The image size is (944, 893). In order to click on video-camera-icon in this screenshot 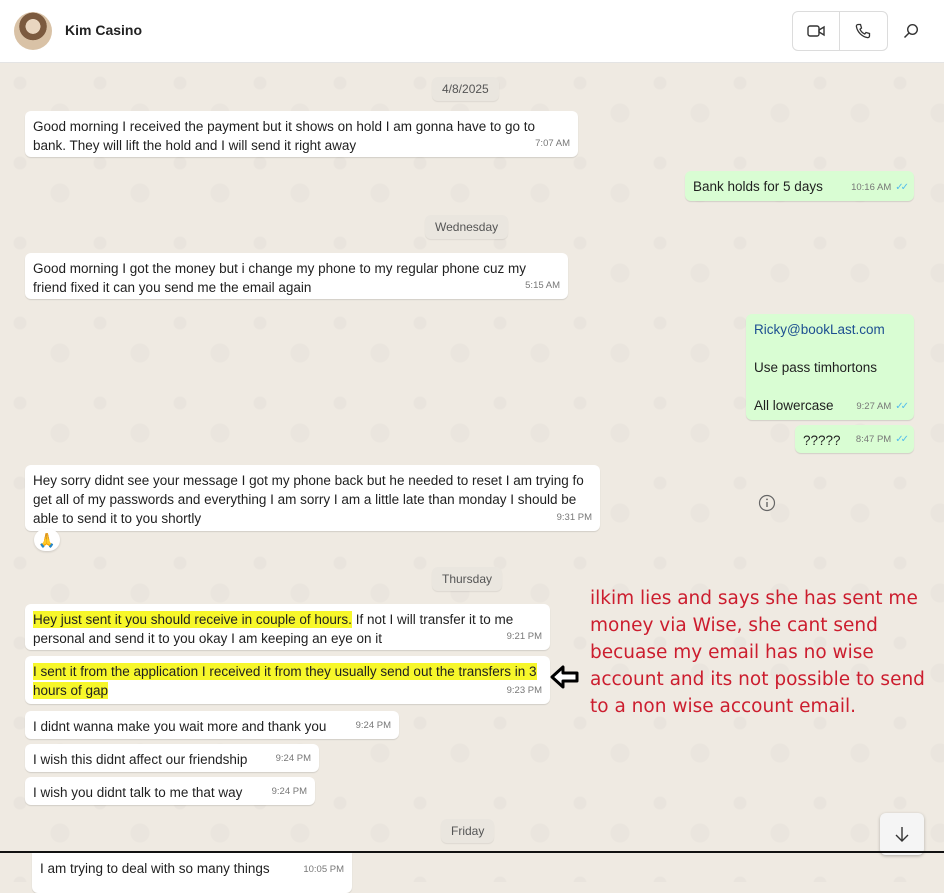, I will do `click(816, 31)`.